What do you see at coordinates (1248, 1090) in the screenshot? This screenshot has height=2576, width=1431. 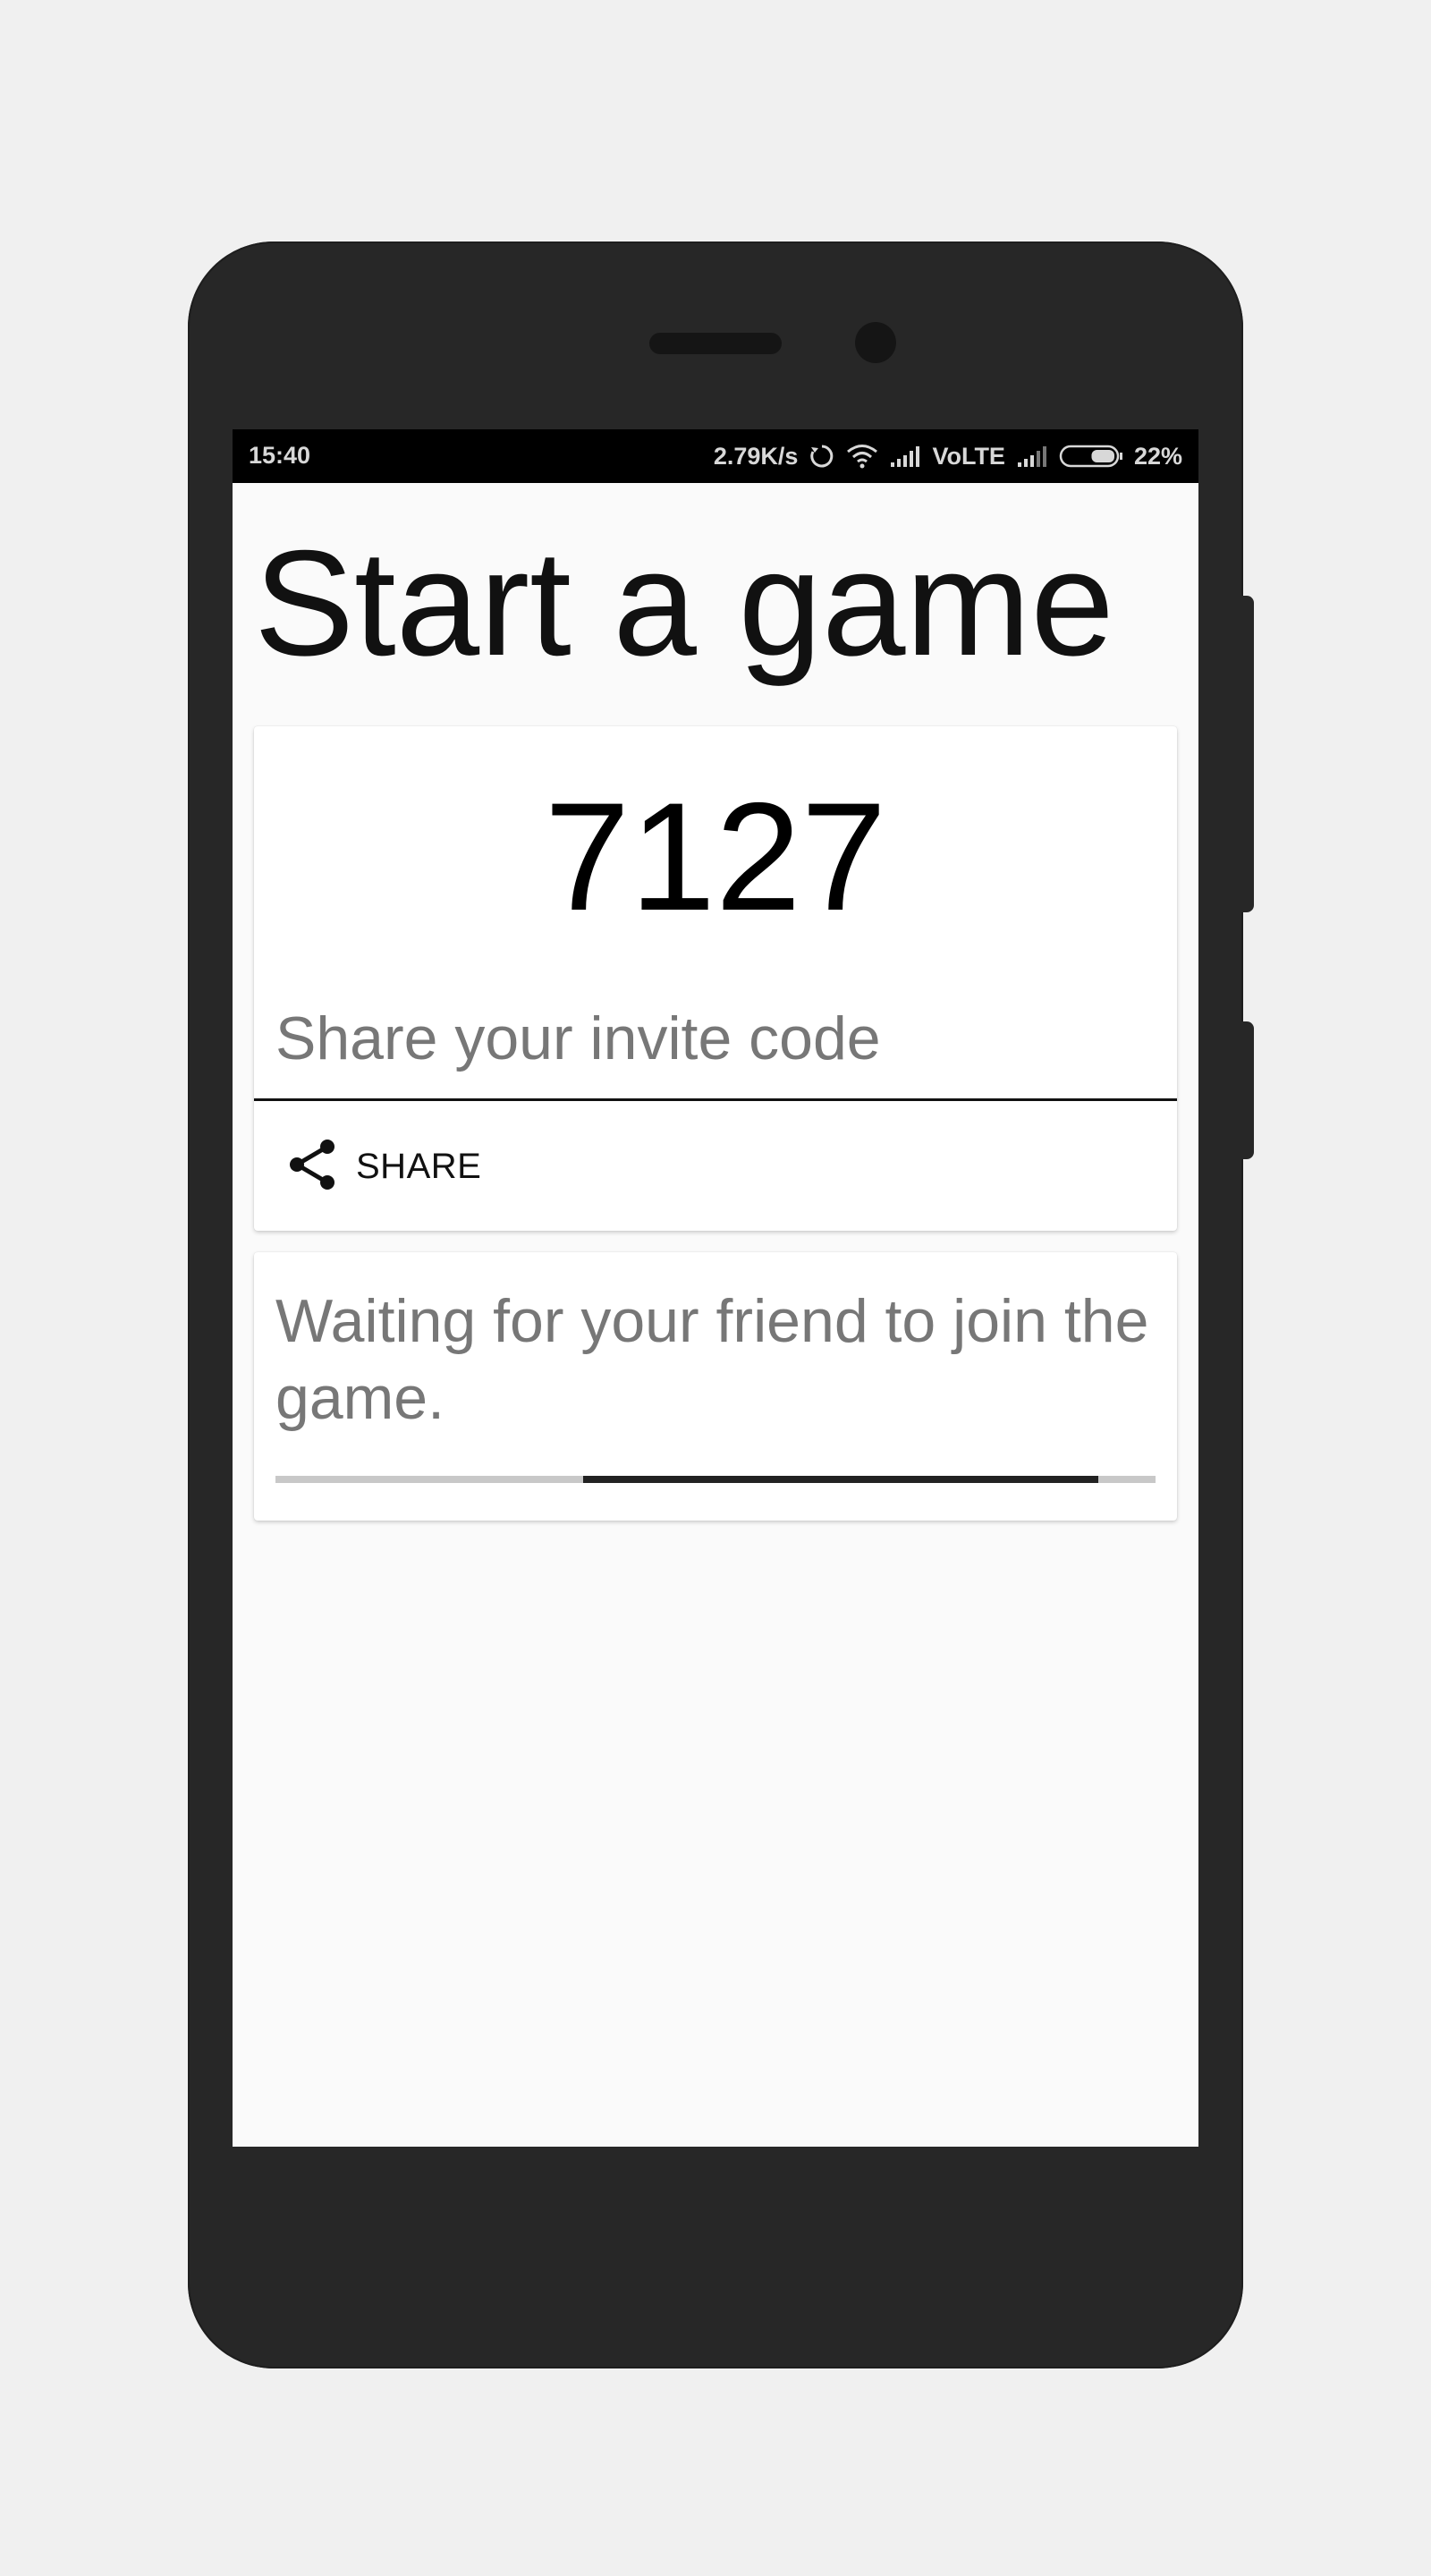 I see `power-button` at bounding box center [1248, 1090].